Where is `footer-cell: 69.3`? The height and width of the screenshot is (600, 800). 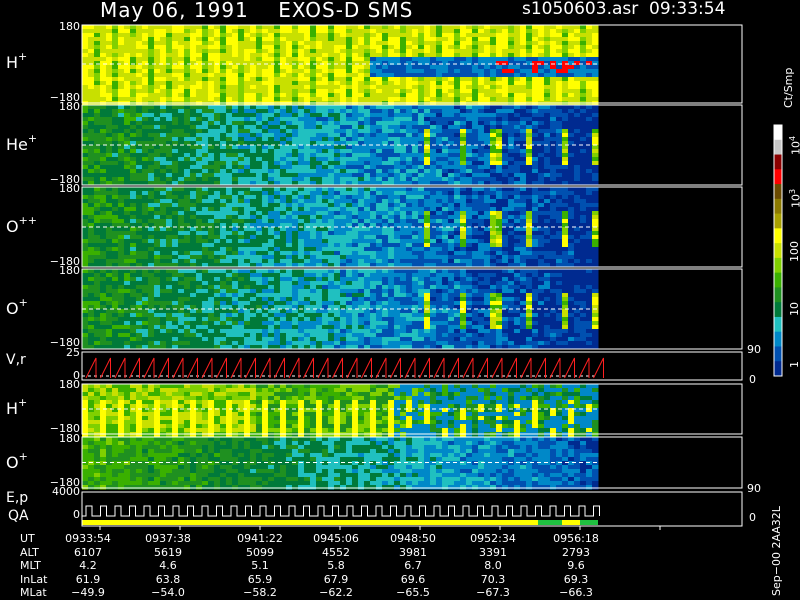
footer-cell: 69.3 is located at coordinates (576, 579).